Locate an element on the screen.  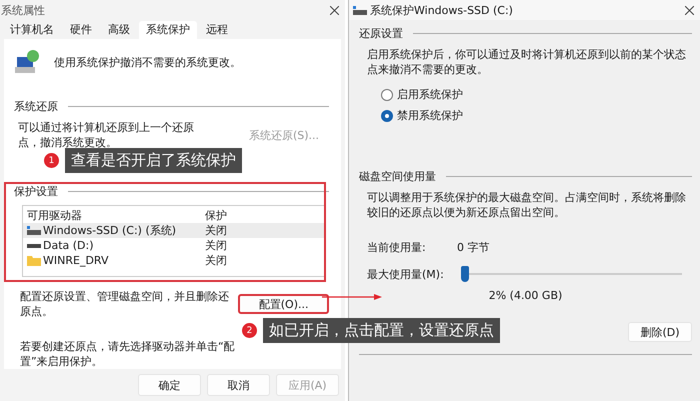
disk-usage-description: 可以调整用于系统保护的最大磁盘空间。占满空间时，系统将删除较旧的还原点以便为新还原点留出空间。 is located at coordinates (527, 205).